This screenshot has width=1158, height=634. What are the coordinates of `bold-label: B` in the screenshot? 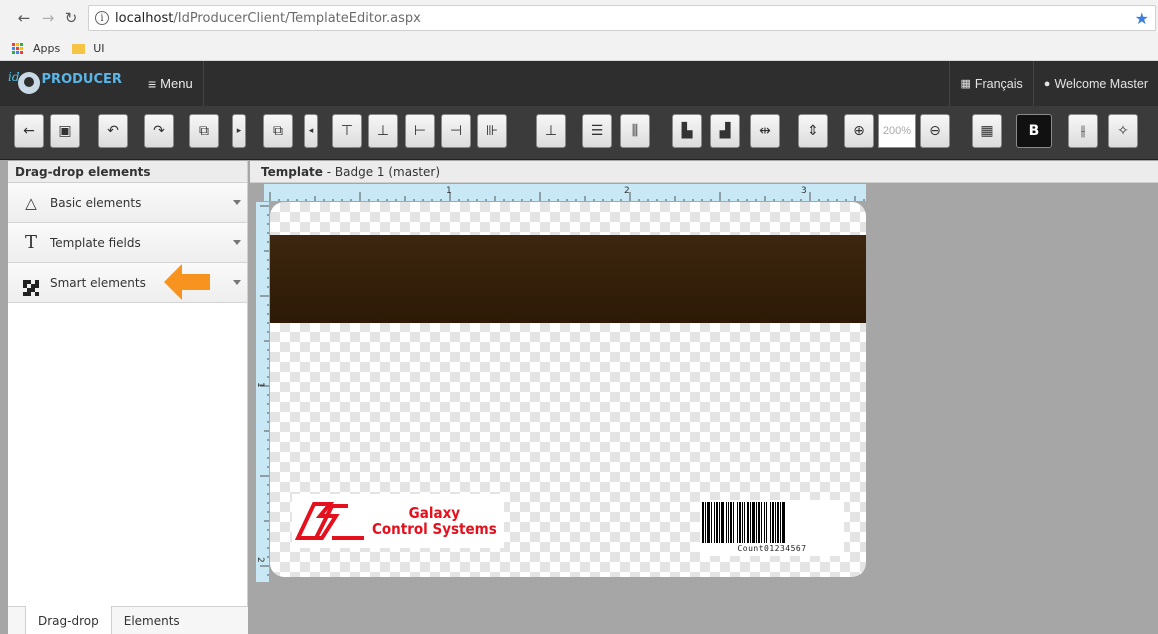 It's located at (1034, 131).